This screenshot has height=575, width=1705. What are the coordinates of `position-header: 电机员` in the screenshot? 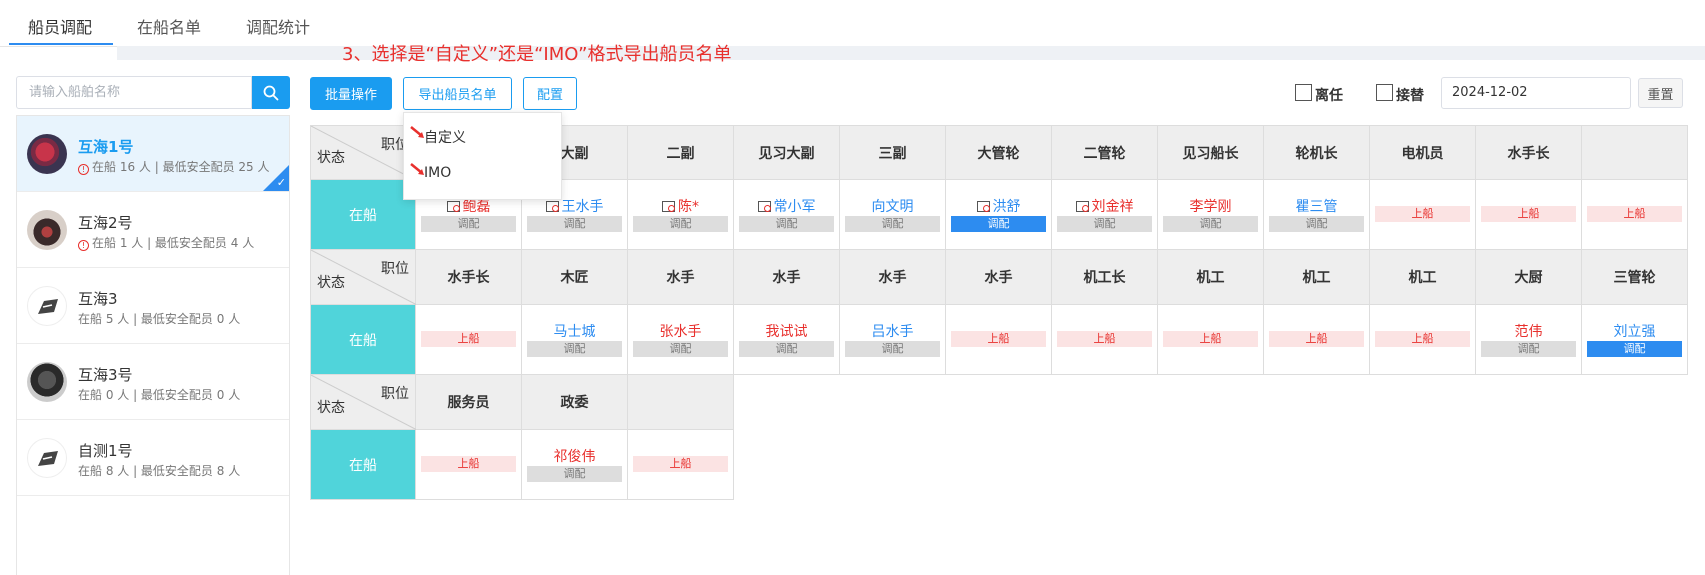 It's located at (1423, 152).